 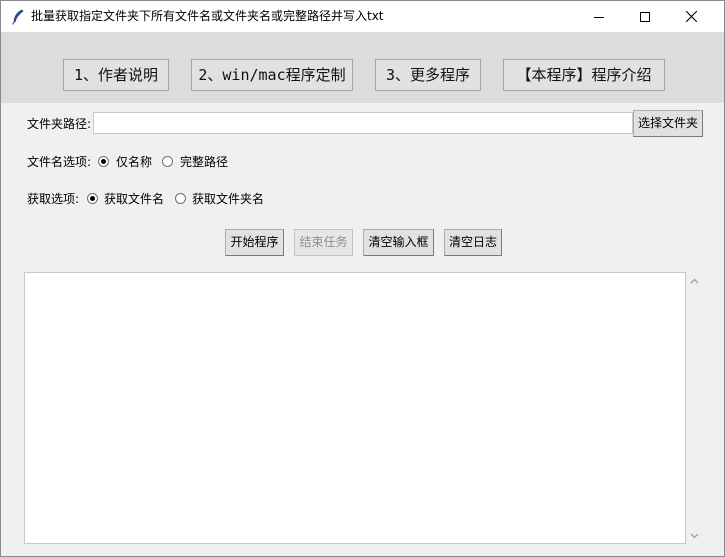 What do you see at coordinates (584, 75) in the screenshot?
I see `program-intro-button: 【本程序】程序介绍` at bounding box center [584, 75].